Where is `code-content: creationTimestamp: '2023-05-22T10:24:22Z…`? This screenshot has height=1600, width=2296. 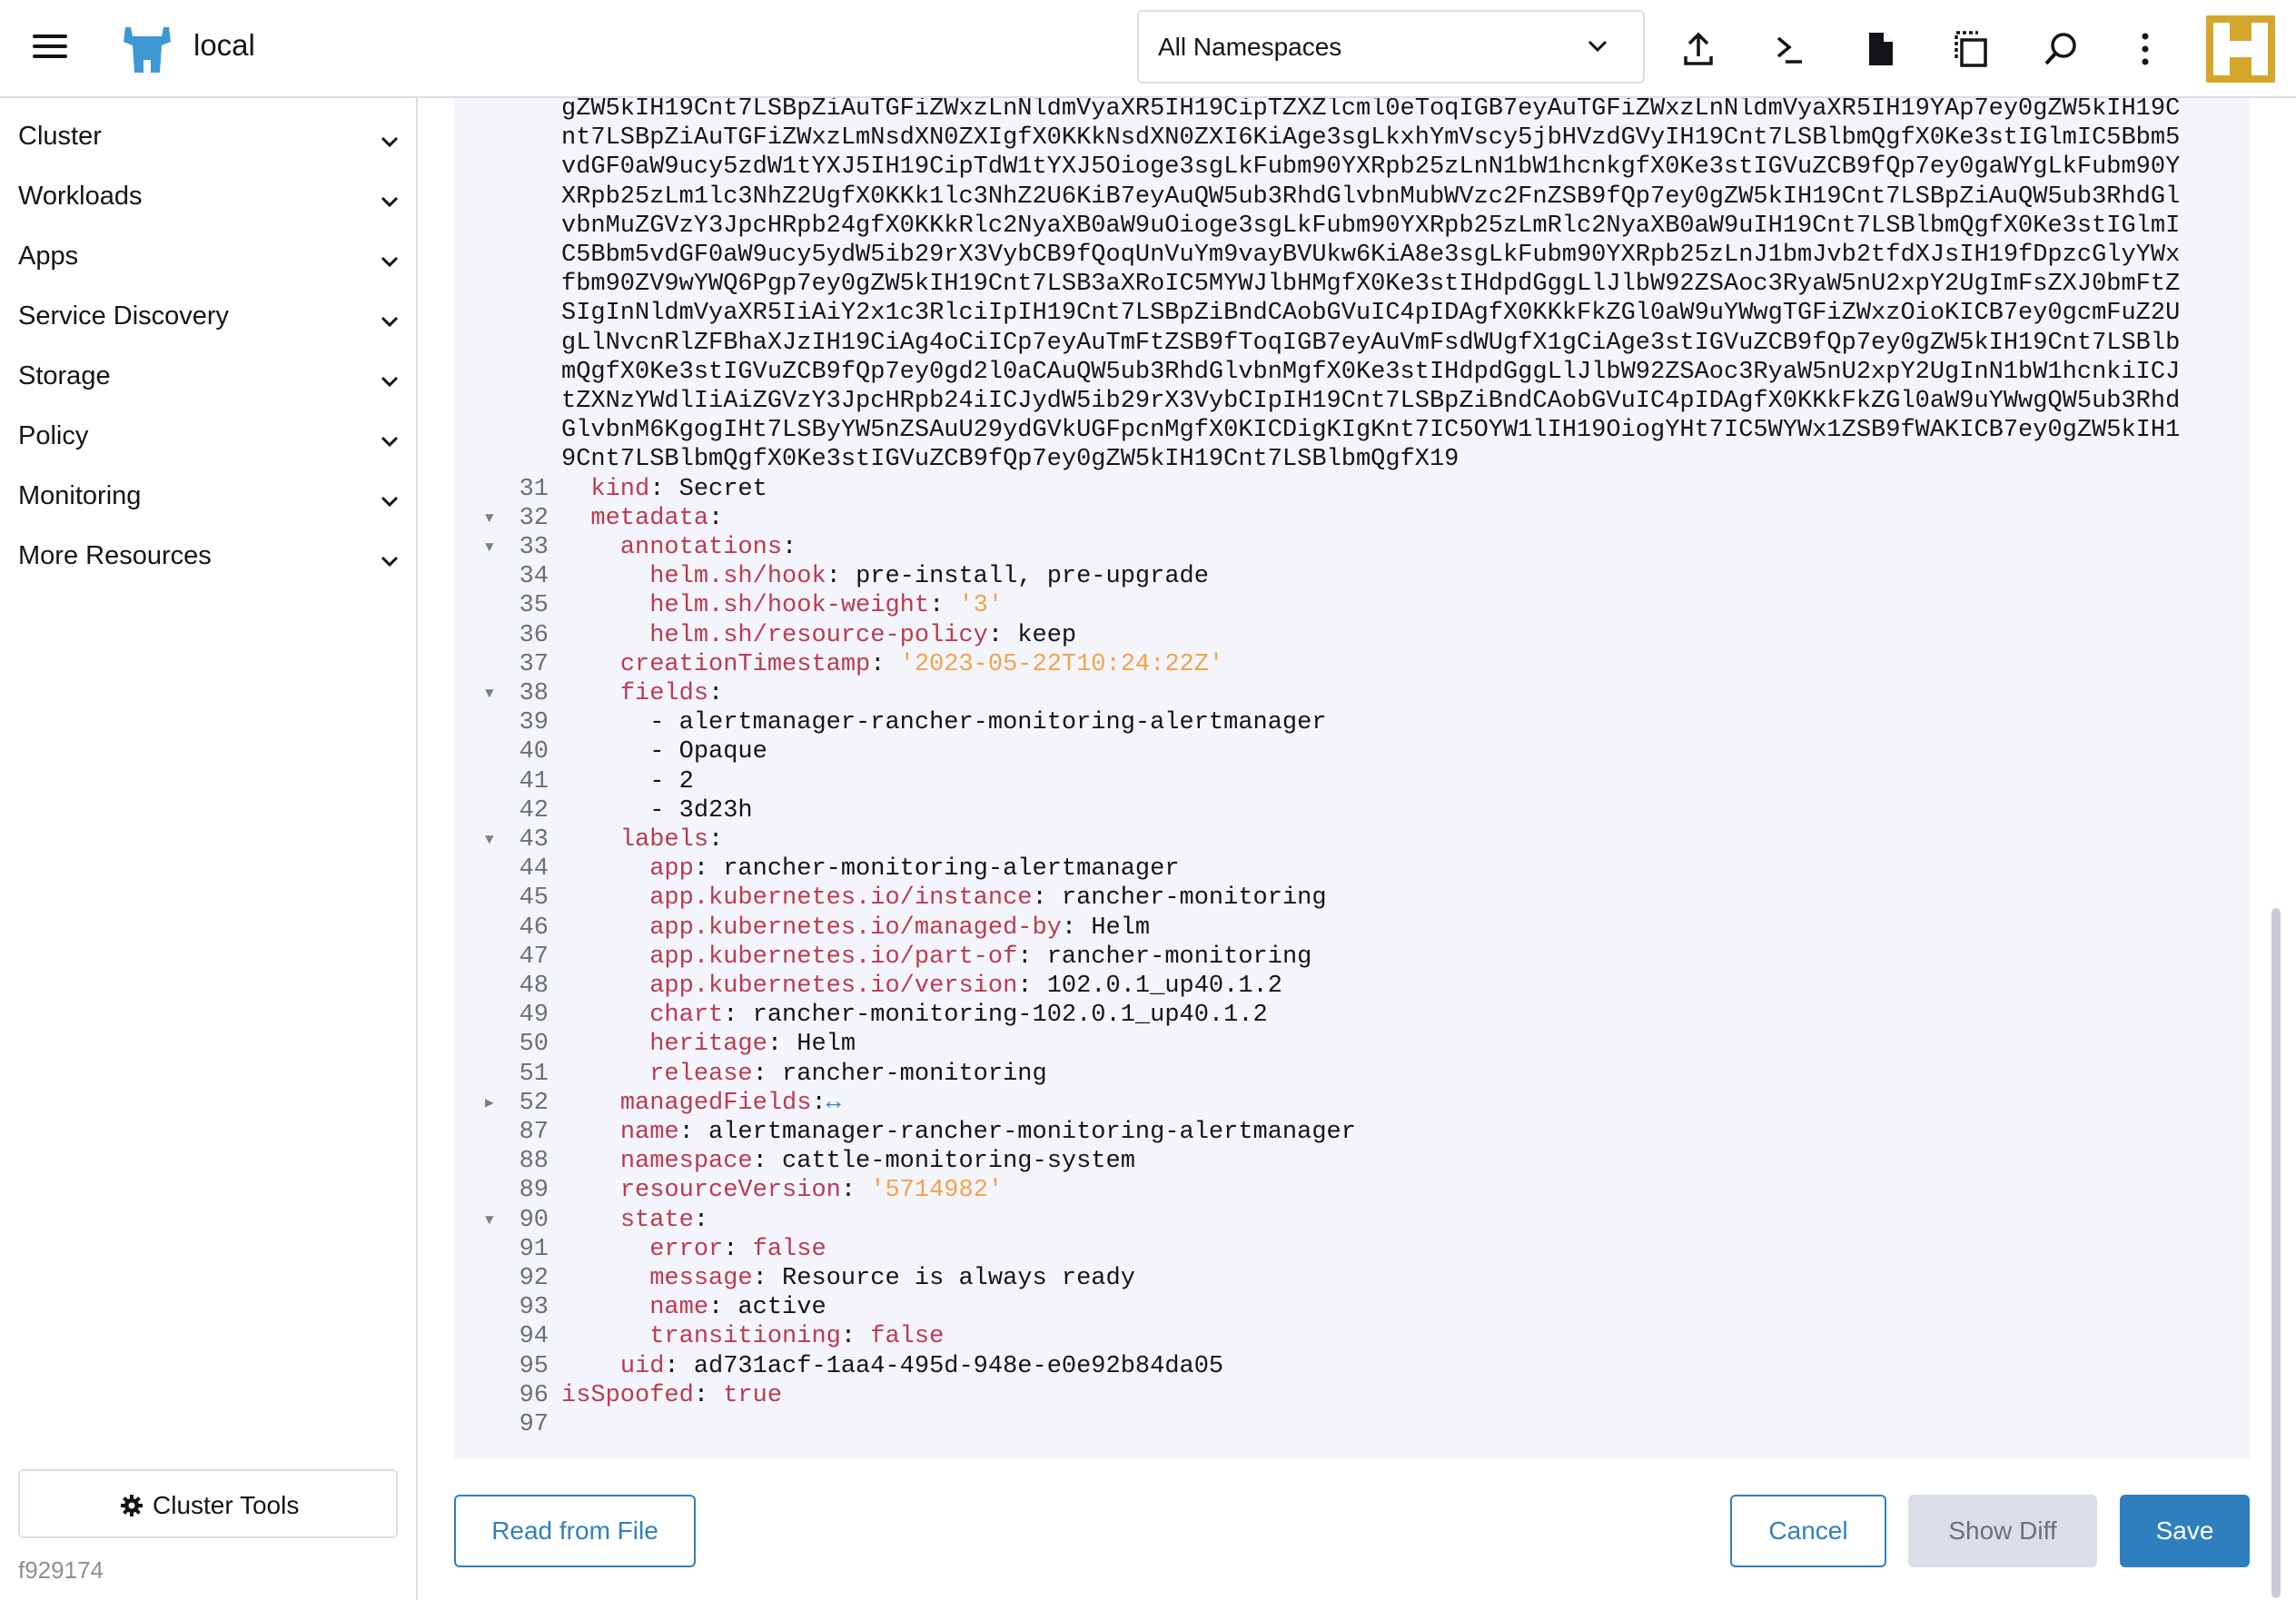 code-content: creationTimestamp: '2023-05-22T10:24:22Z… is located at coordinates (892, 664).